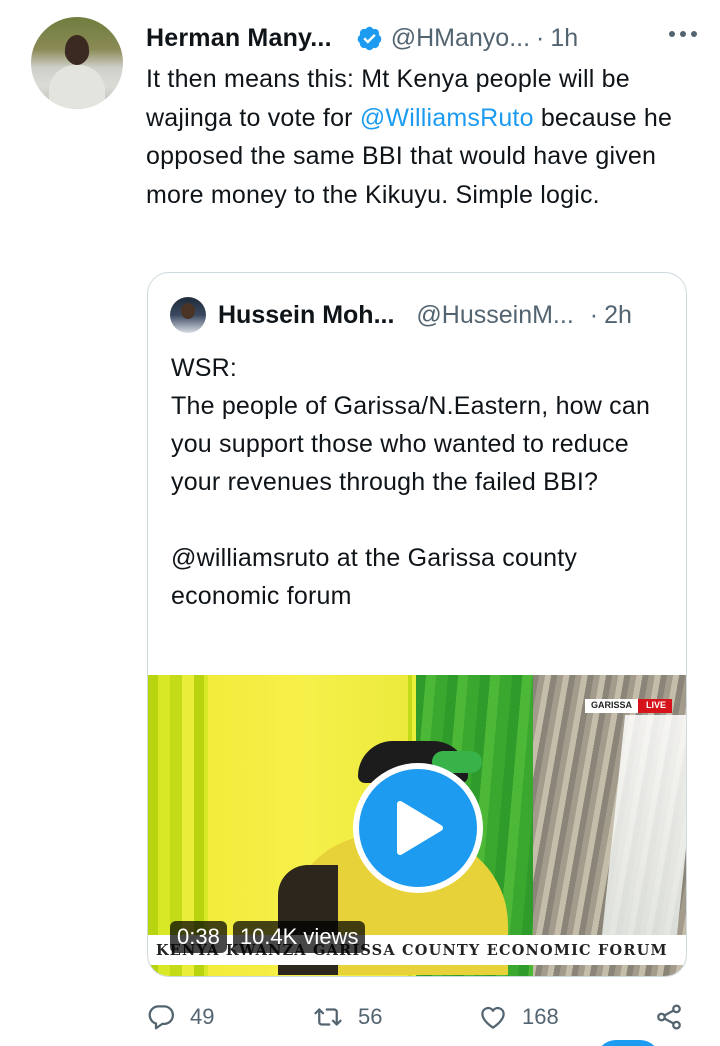  What do you see at coordinates (328, 1017) in the screenshot?
I see `retweet-icon` at bounding box center [328, 1017].